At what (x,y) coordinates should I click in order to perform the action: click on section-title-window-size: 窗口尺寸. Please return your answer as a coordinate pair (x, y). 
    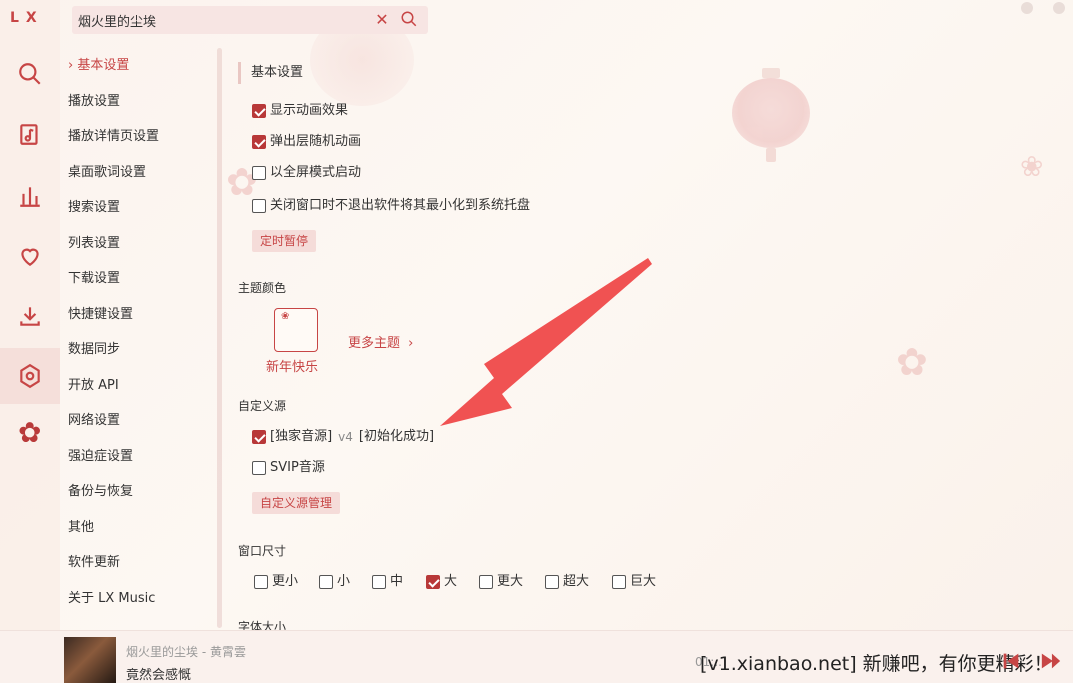
    Looking at the image, I should click on (262, 551).